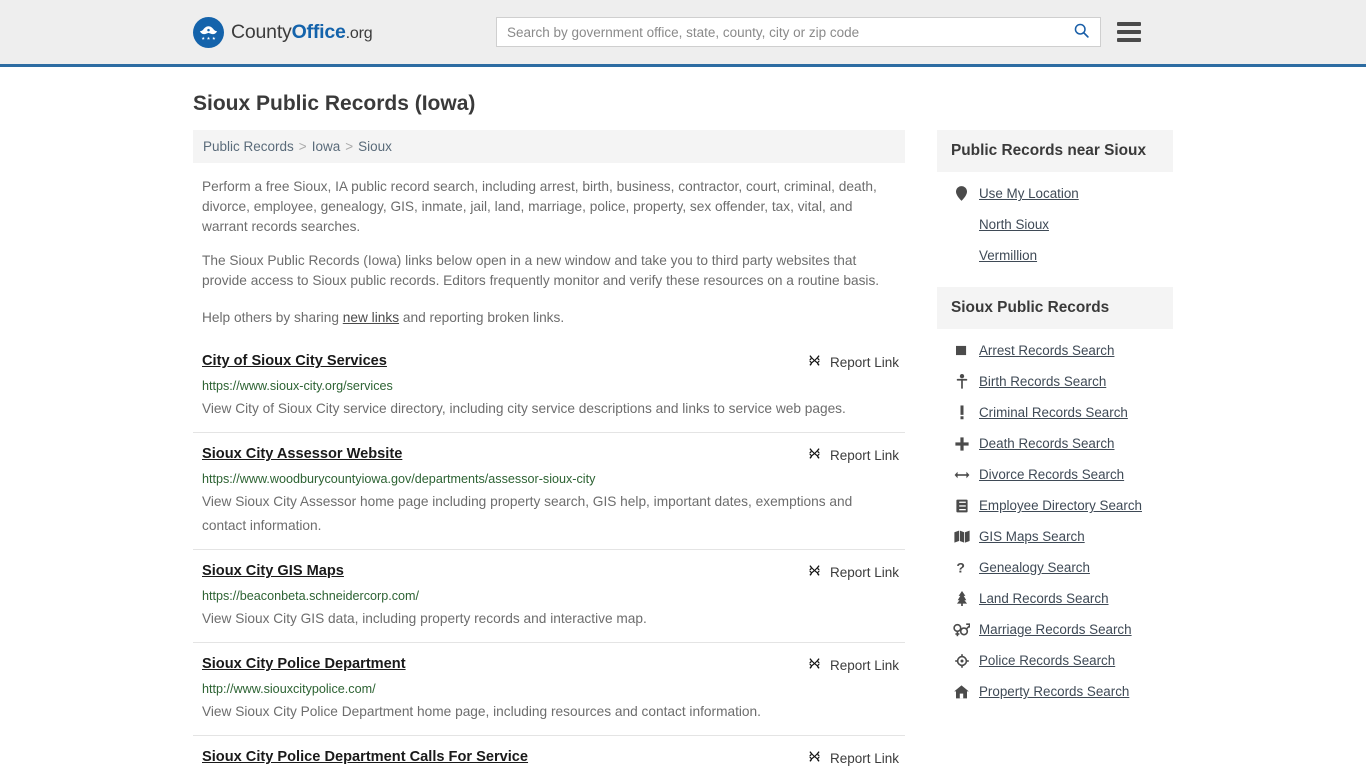 This screenshot has width=1366, height=768. What do you see at coordinates (1029, 193) in the screenshot?
I see `sidebar-link-label: Use My Location` at bounding box center [1029, 193].